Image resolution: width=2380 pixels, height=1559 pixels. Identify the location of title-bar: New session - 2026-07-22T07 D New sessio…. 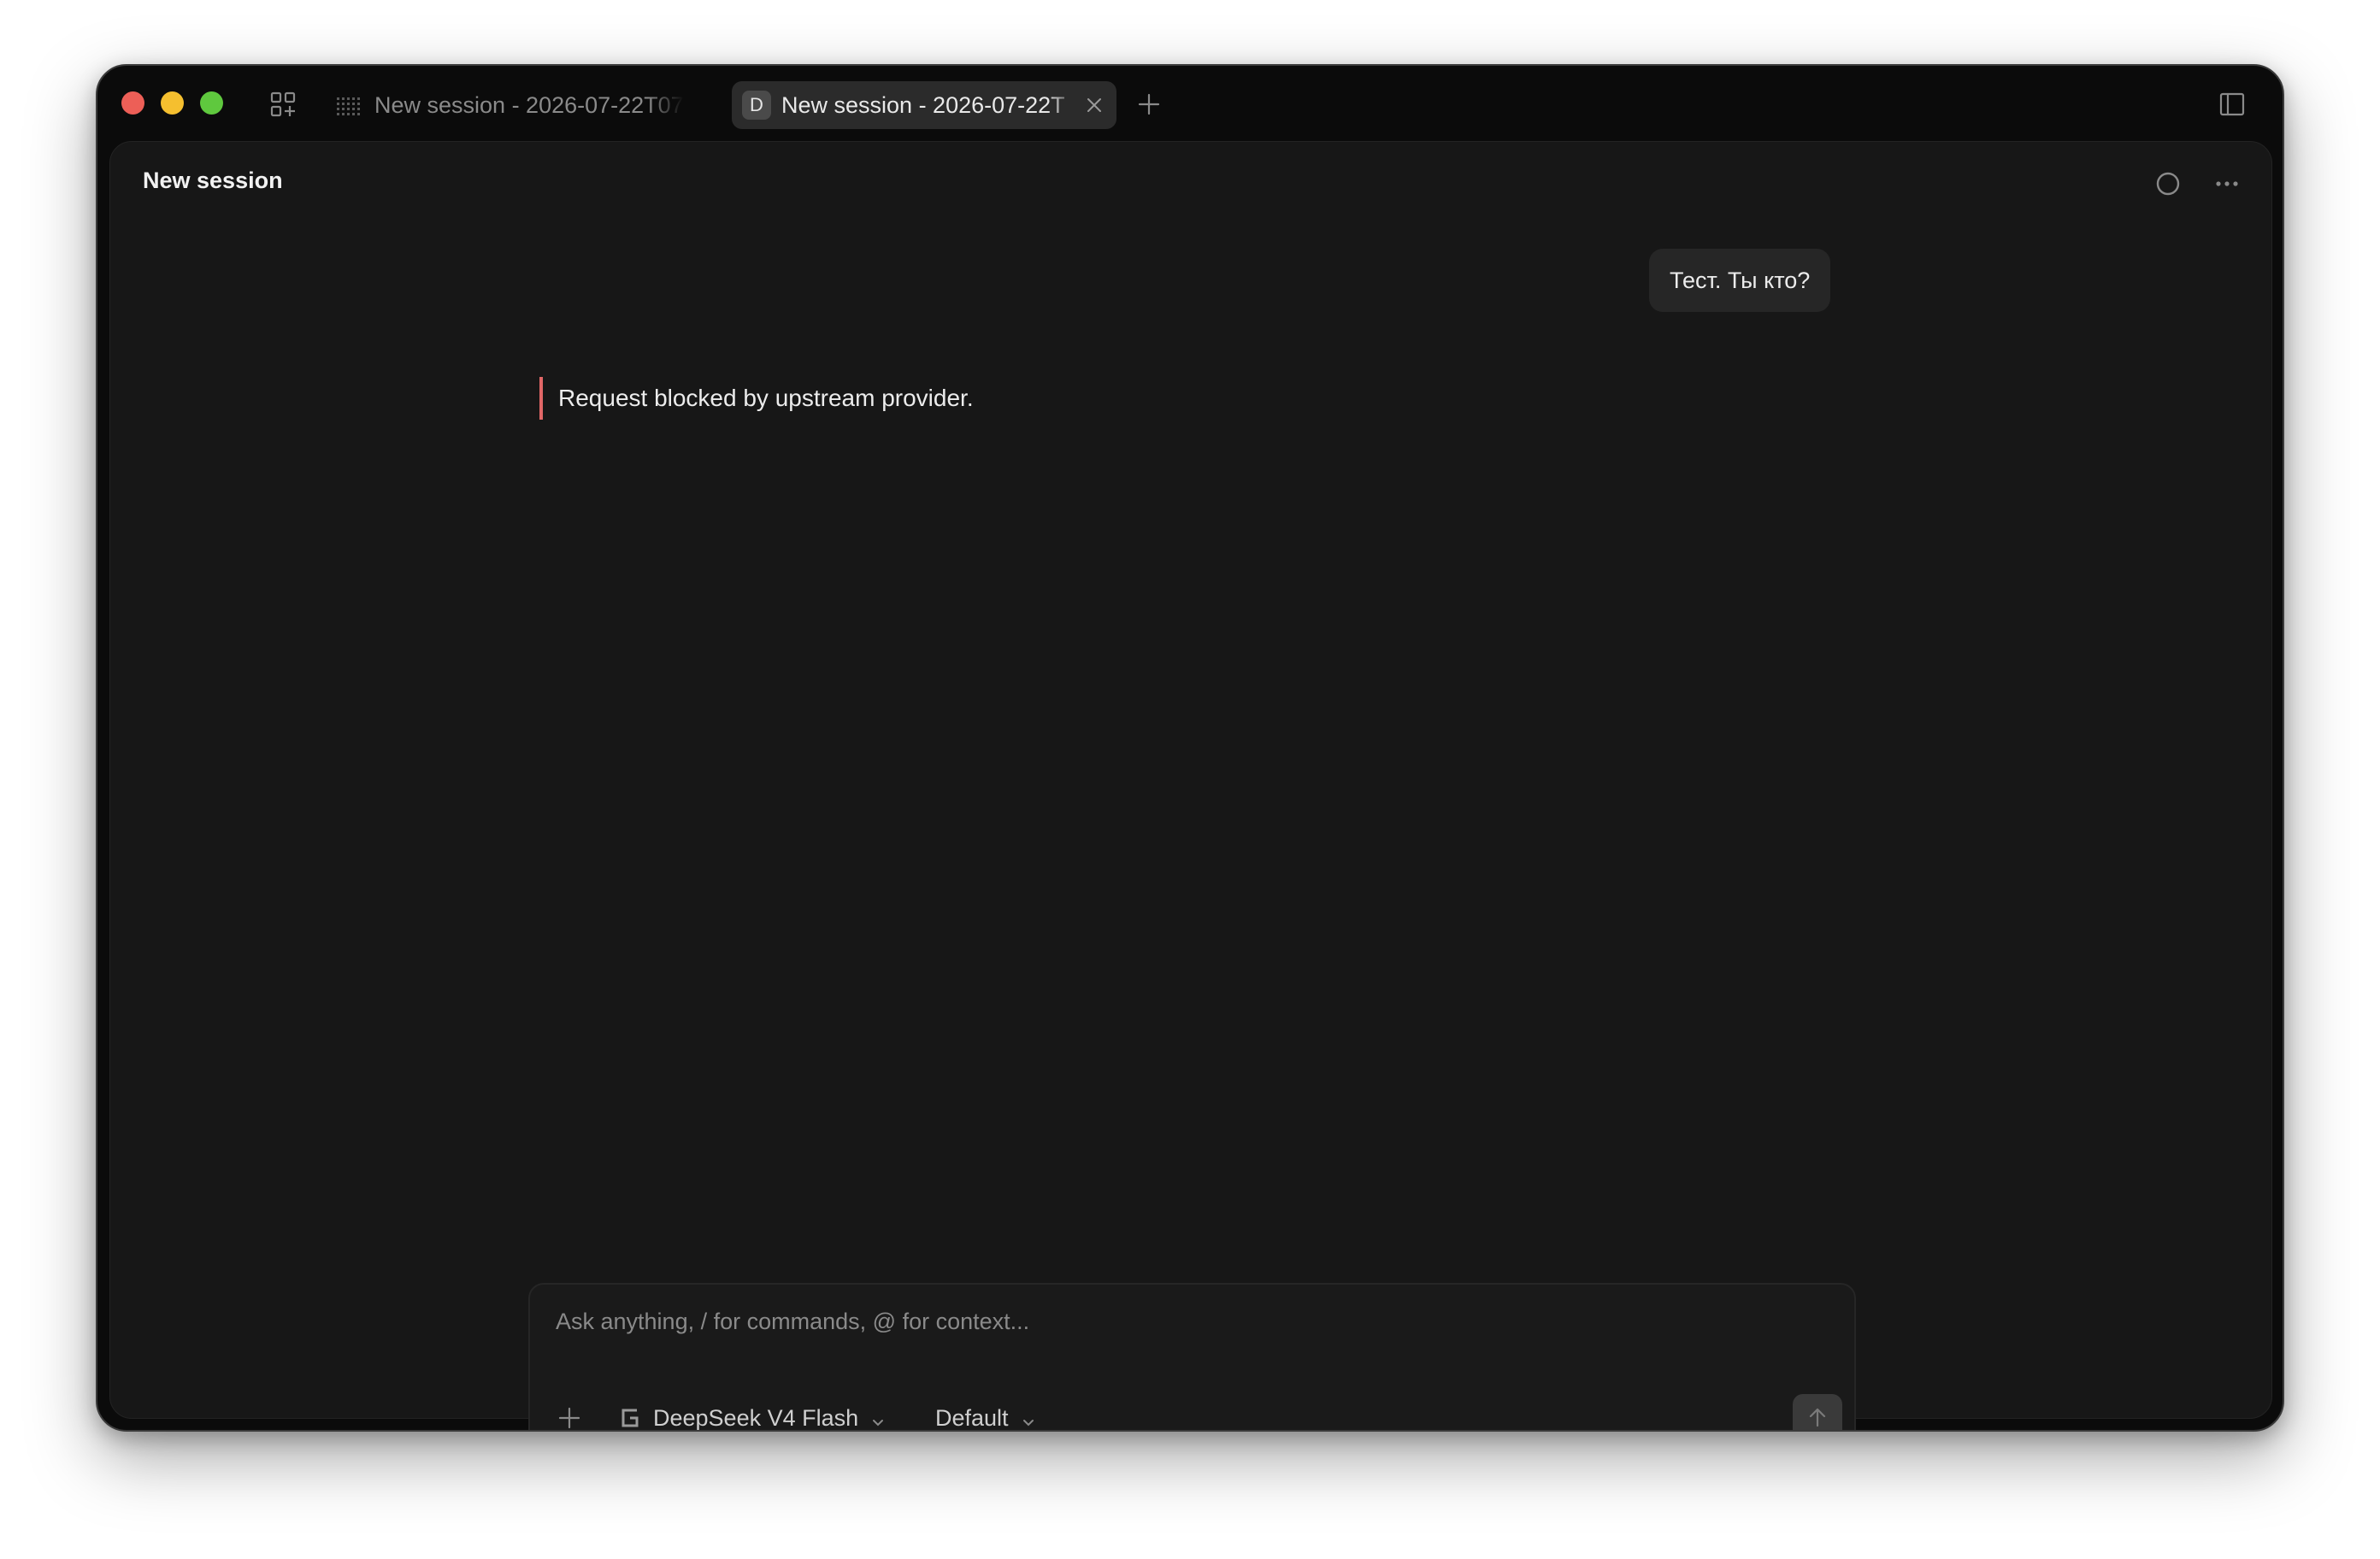
(1190, 103).